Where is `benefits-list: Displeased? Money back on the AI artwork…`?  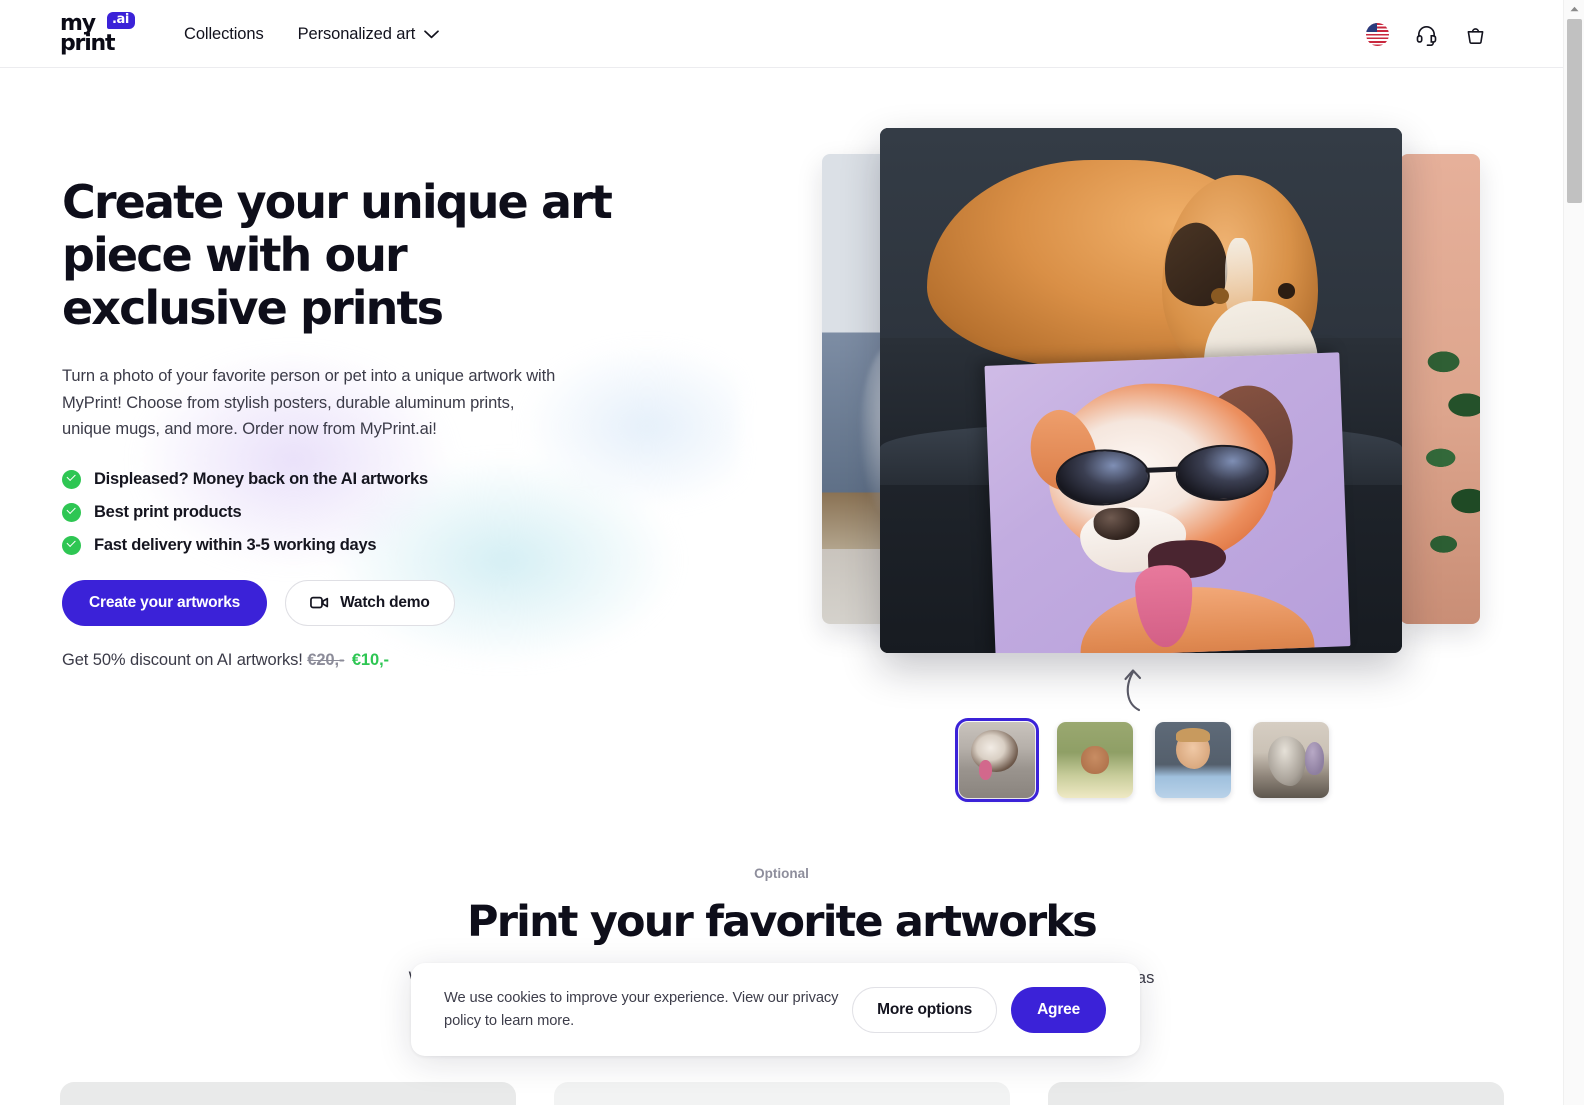 benefits-list: Displeased? Money back on the AI artwork… is located at coordinates (362, 512).